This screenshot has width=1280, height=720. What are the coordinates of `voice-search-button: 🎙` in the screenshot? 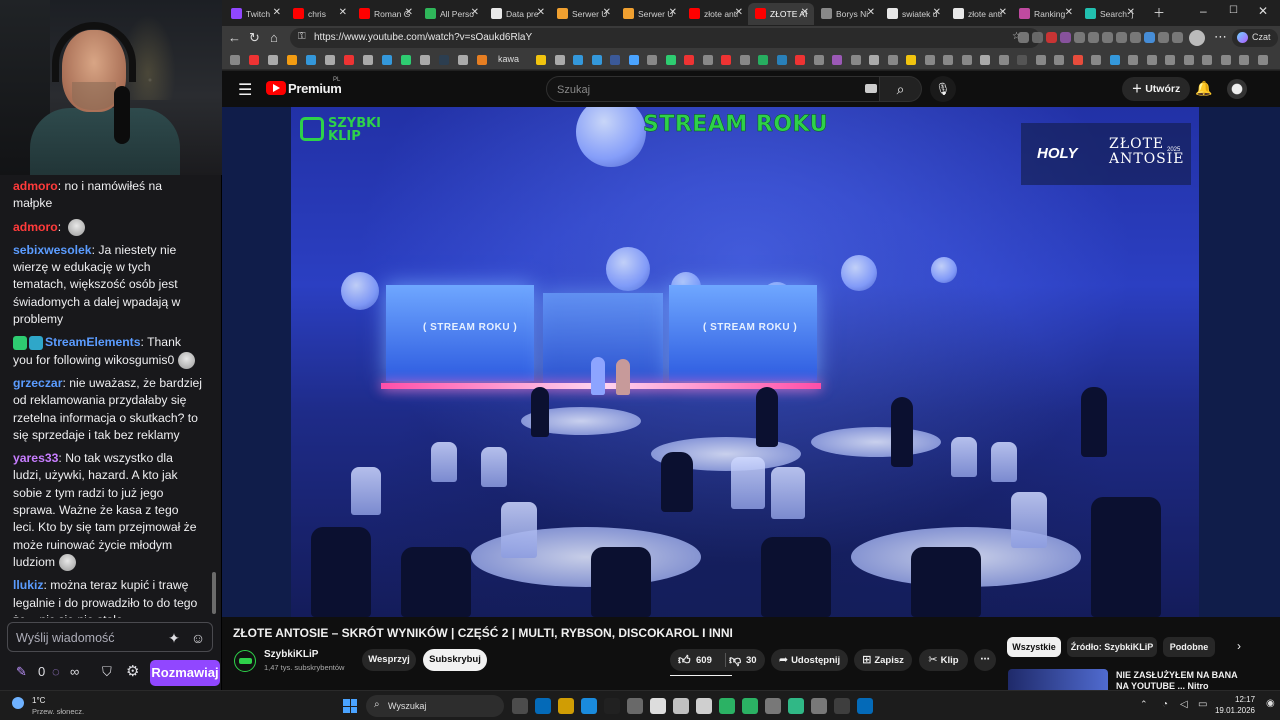 It's located at (943, 89).